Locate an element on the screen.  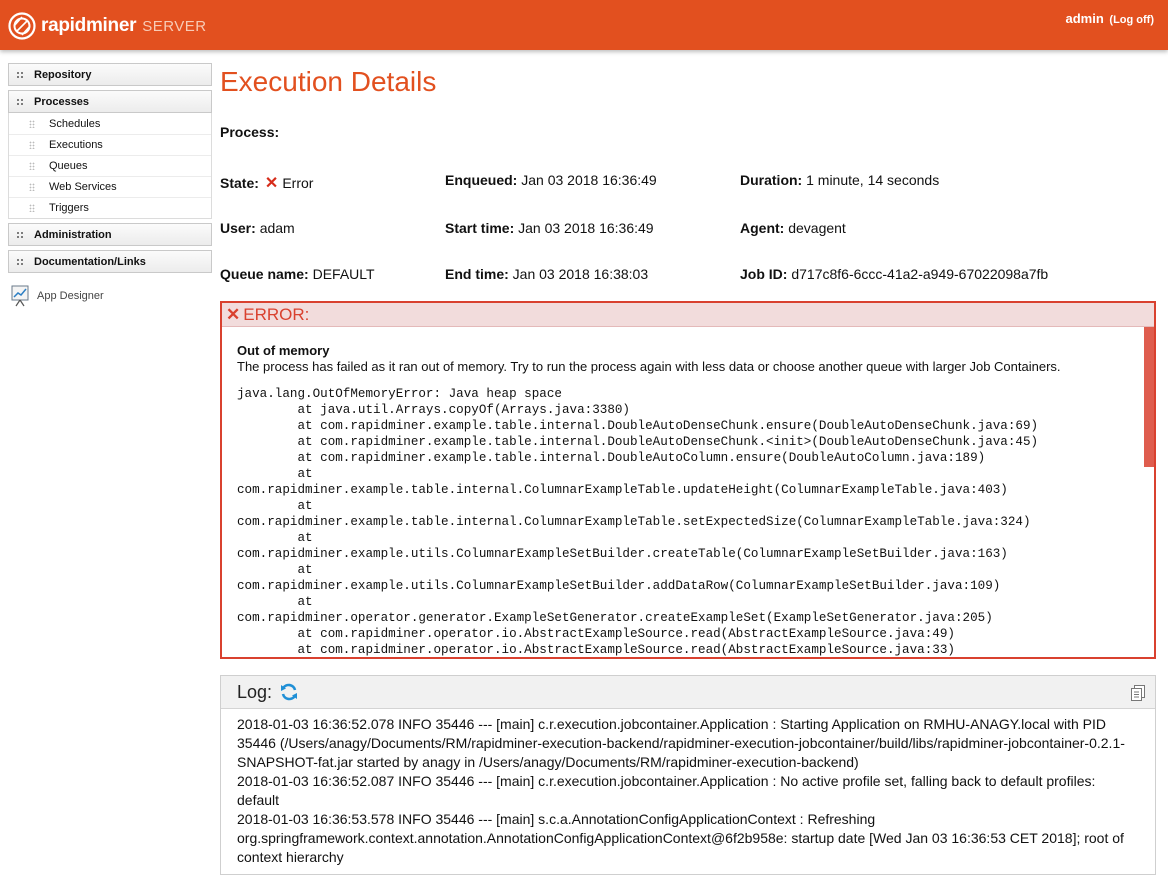
page-title: Execution Details is located at coordinates (328, 81).